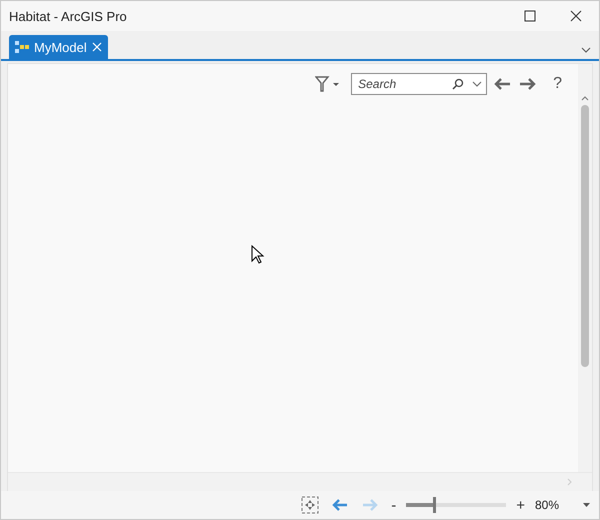  I want to click on model-tab: MyModel, so click(58, 47).